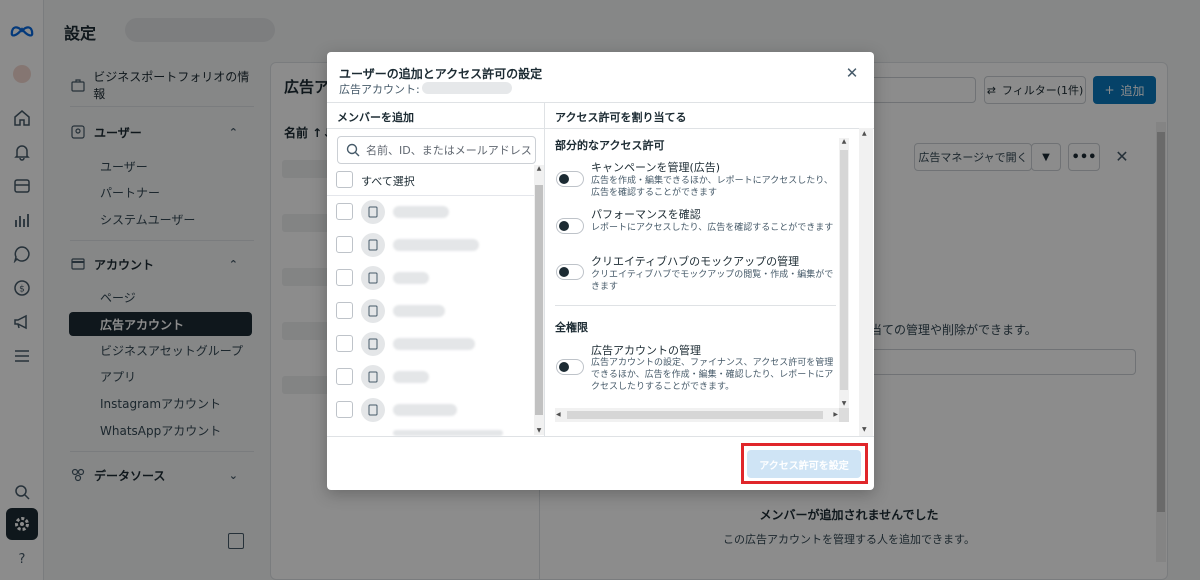  What do you see at coordinates (375, 117) in the screenshot?
I see `add-members-header: メンバーを追加` at bounding box center [375, 117].